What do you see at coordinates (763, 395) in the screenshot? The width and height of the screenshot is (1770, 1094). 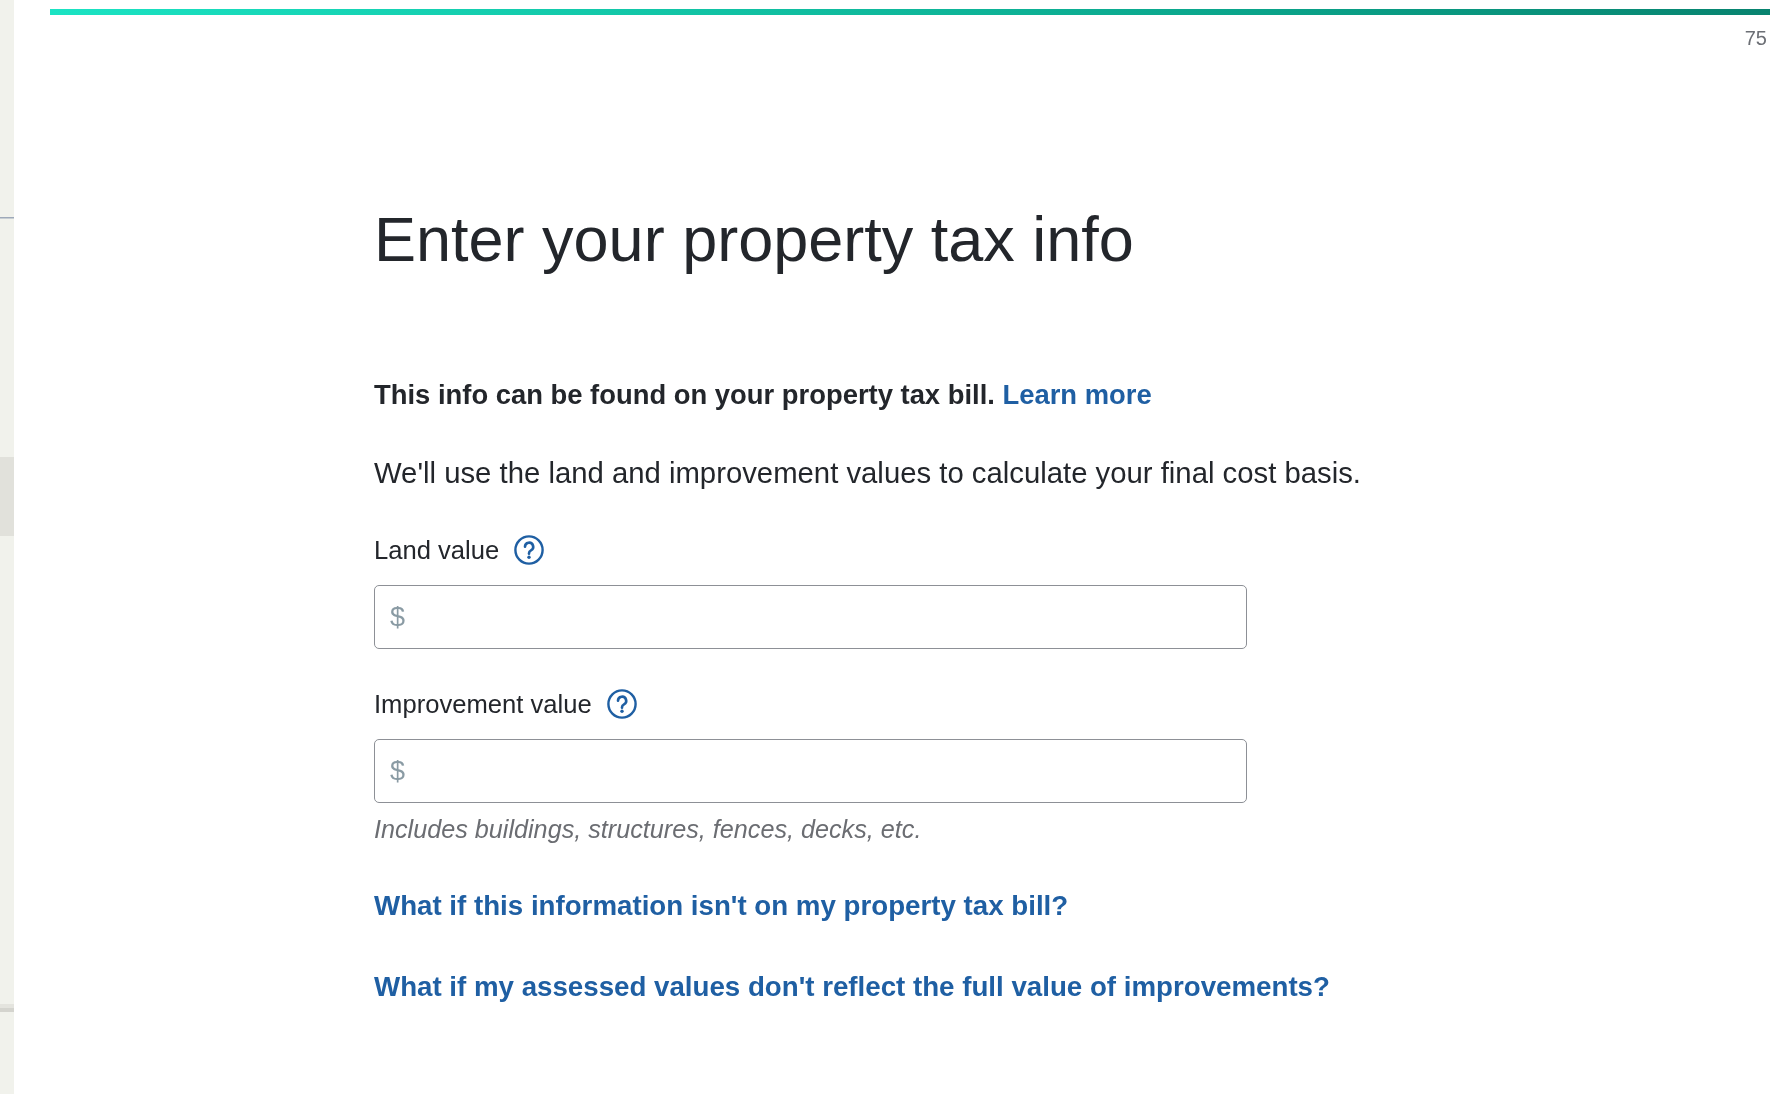 I see `intro-text: This info can be found on your property tax bill. Learn more` at bounding box center [763, 395].